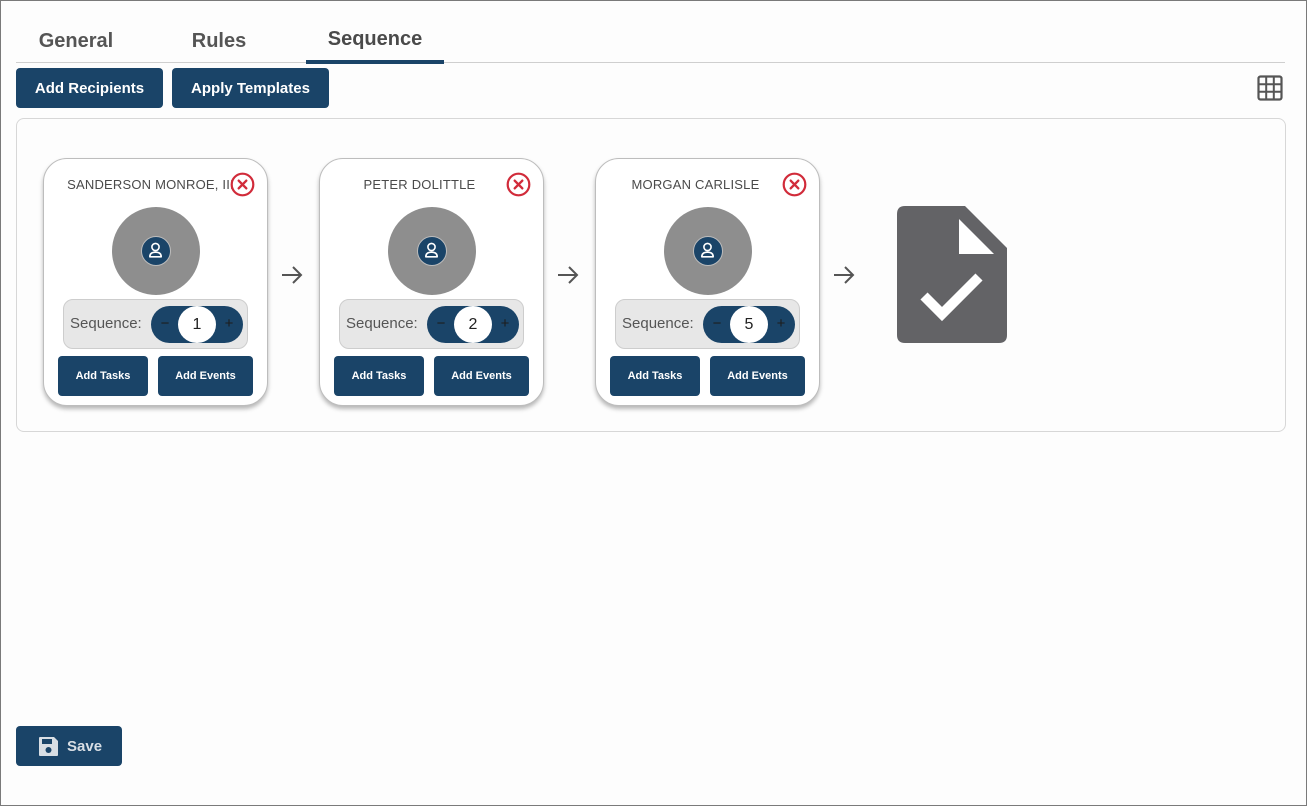  I want to click on tab-general: General, so click(76, 41).